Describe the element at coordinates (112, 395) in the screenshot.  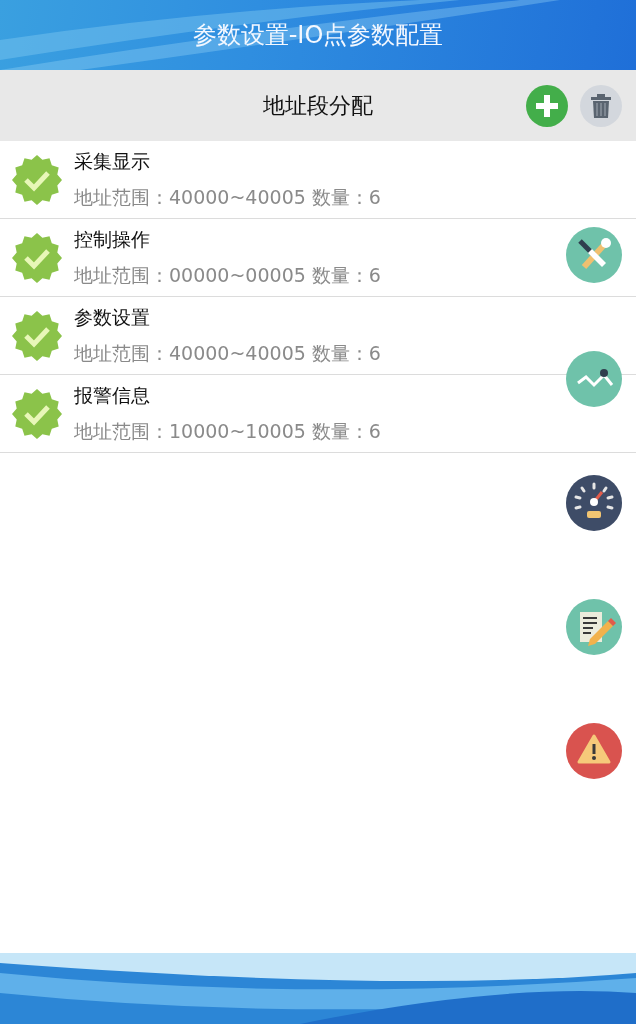
I see `segment-name: 报警信息` at that location.